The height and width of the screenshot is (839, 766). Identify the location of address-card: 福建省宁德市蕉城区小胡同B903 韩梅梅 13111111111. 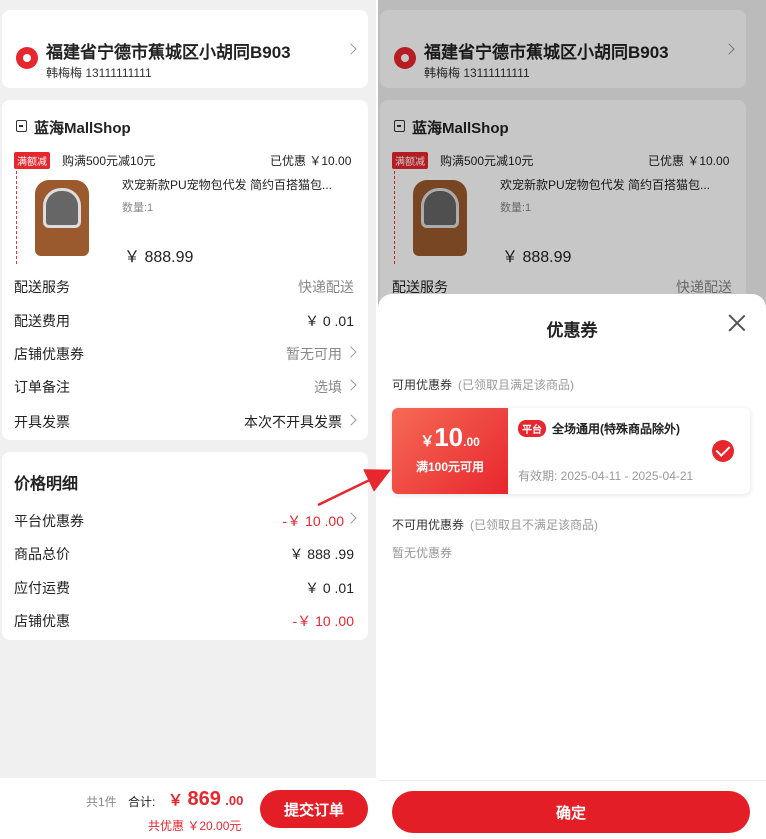
(185, 49).